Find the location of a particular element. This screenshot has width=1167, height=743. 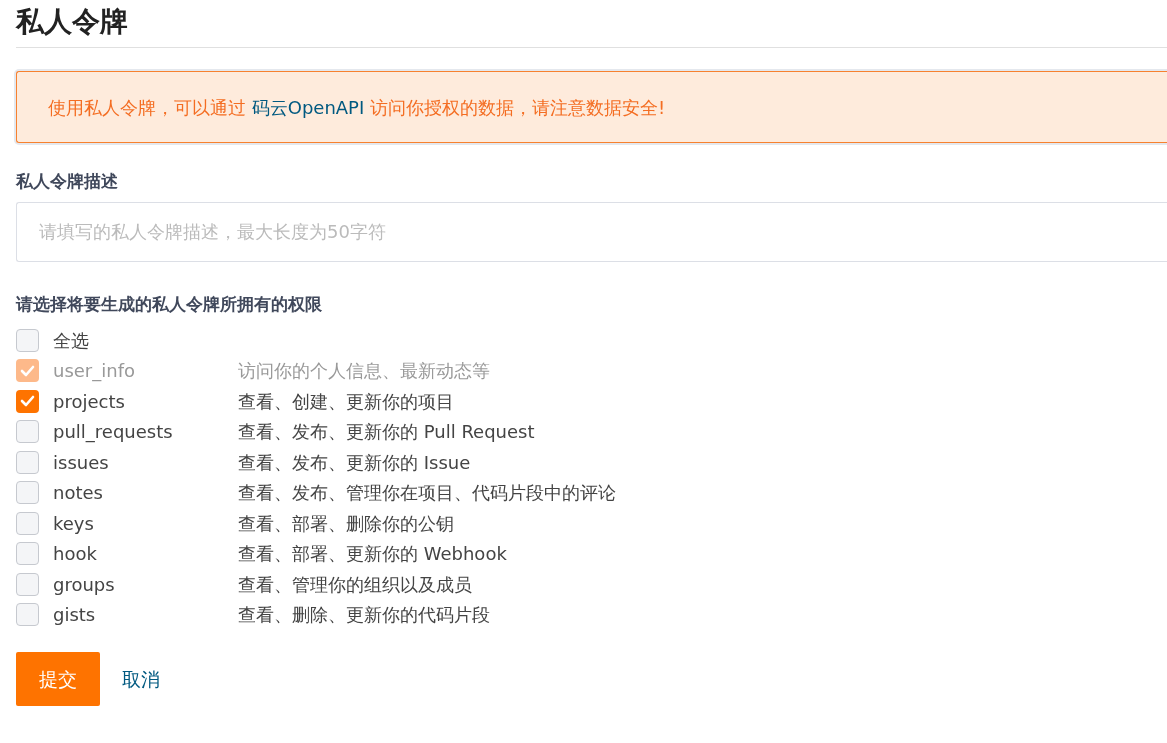

permission-description: 查看、删除、更新你的代码片段 is located at coordinates (364, 615).